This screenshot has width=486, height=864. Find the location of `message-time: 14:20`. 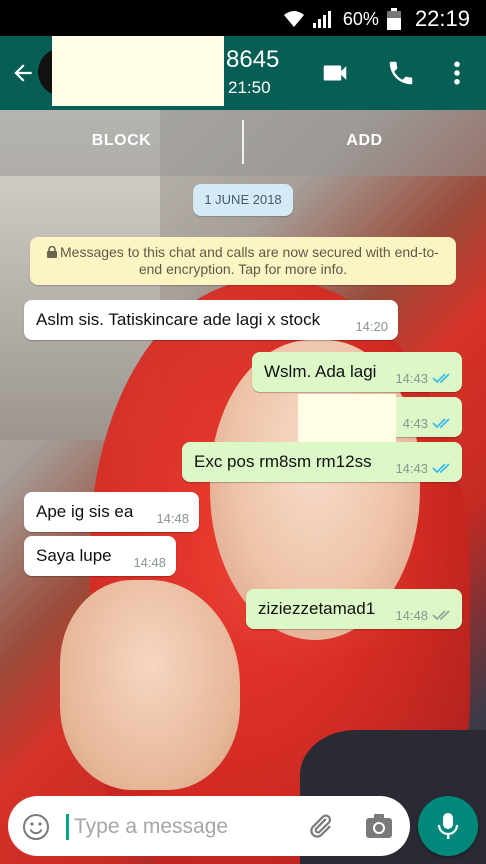

message-time: 14:20 is located at coordinates (371, 326).